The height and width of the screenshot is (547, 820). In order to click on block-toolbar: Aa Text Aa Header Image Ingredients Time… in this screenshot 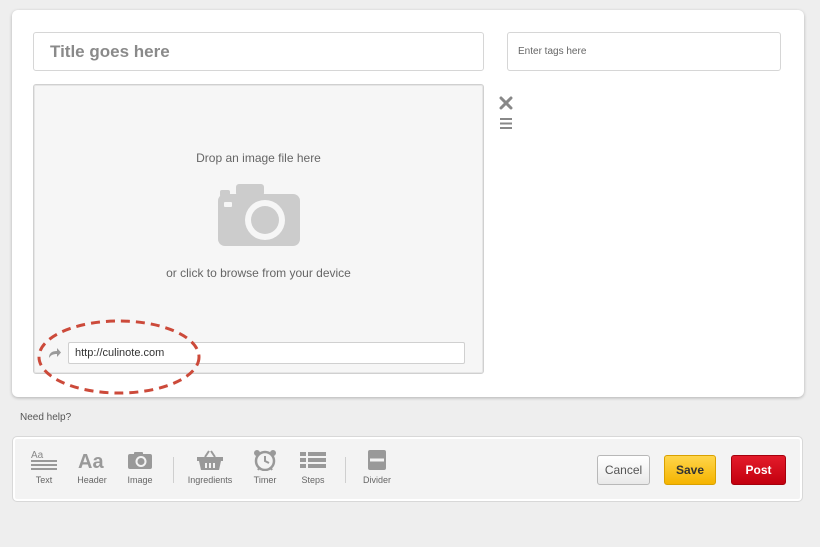, I will do `click(407, 469)`.